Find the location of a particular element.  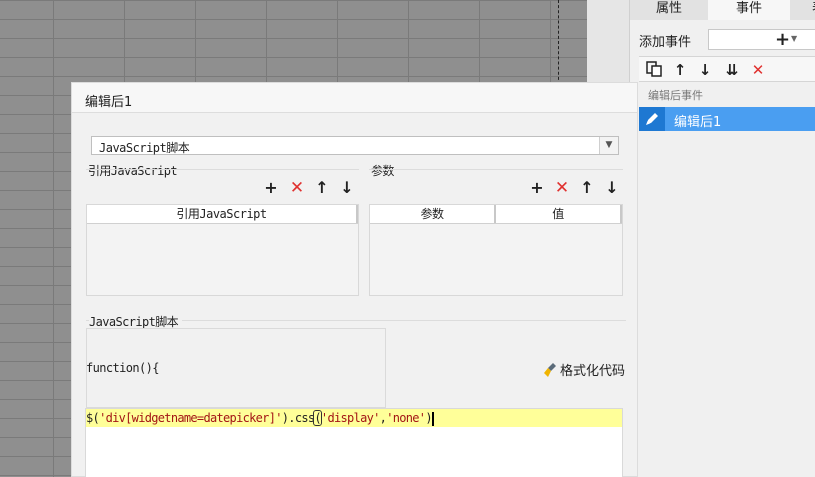

event-list-item: 编辑后1 is located at coordinates (727, 119).